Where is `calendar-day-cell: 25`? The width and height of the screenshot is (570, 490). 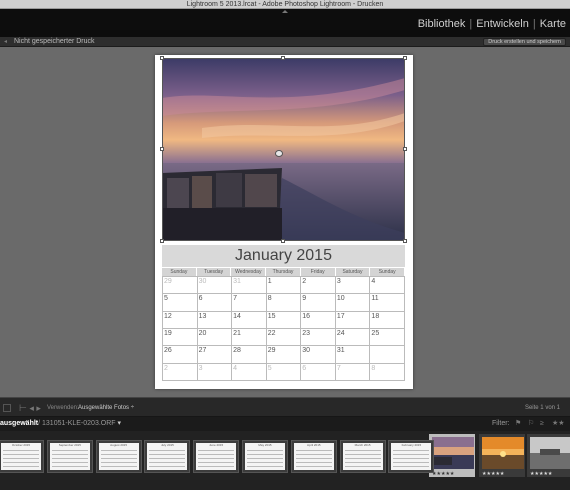
calendar-day-cell: 25 is located at coordinates (387, 338).